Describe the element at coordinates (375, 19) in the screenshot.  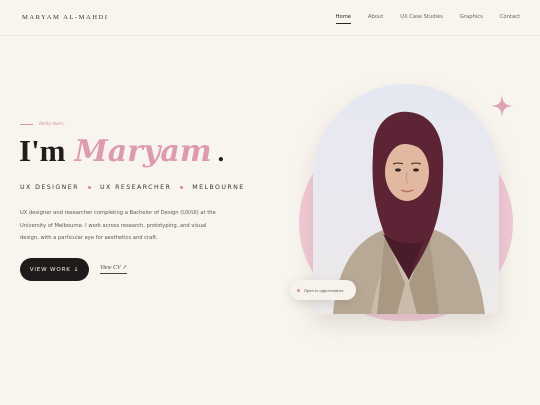
I see `nav-about: About` at that location.